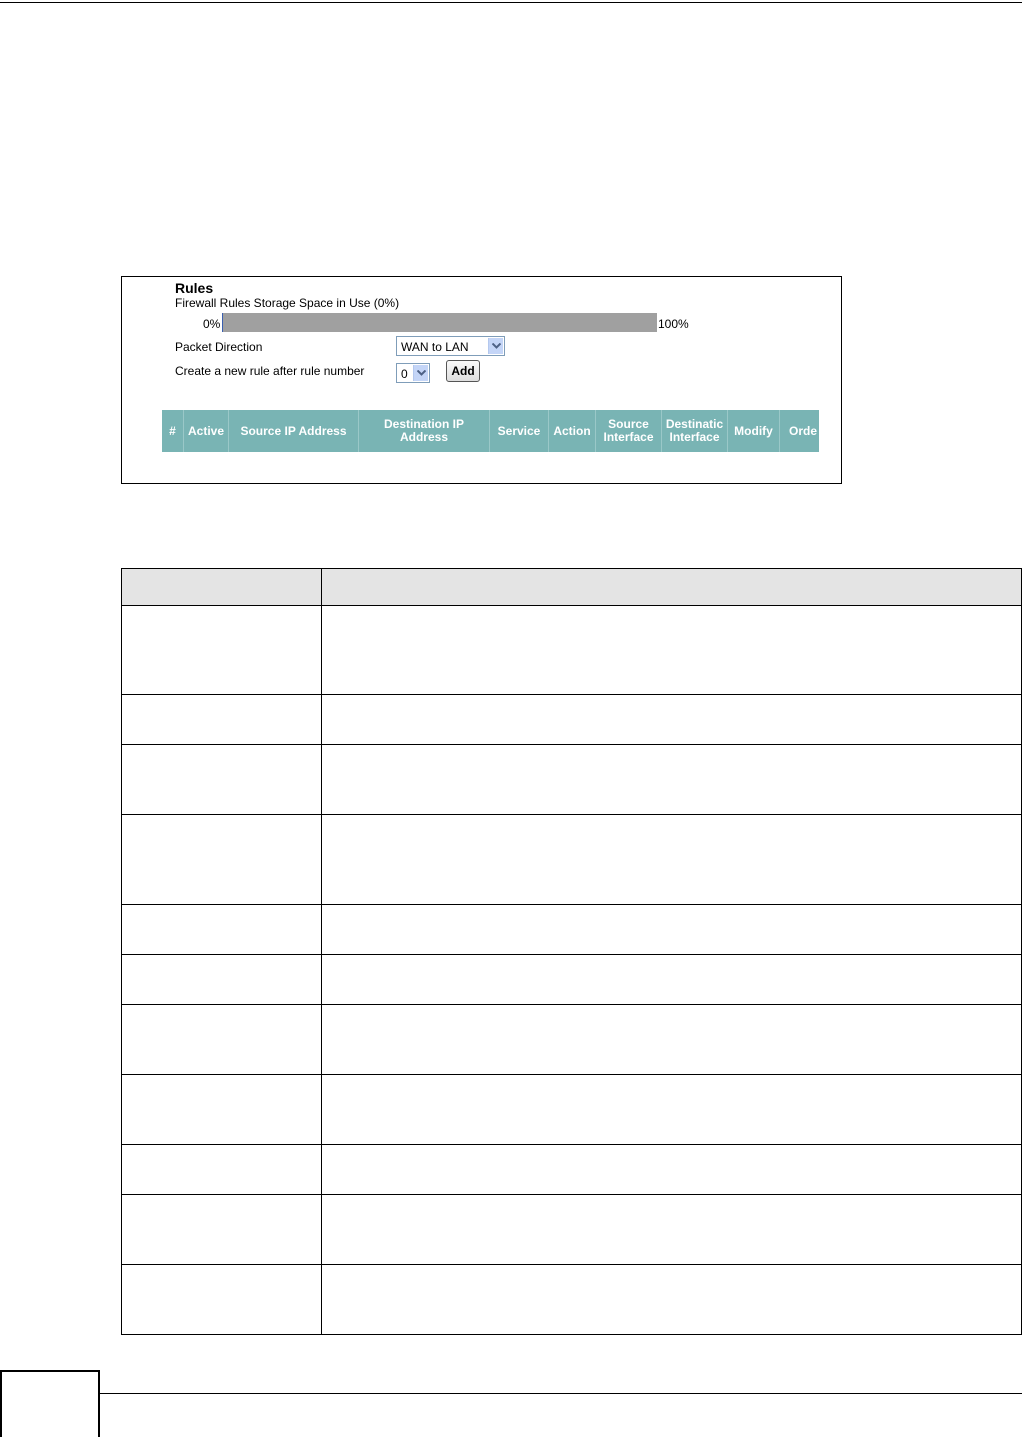 The height and width of the screenshot is (1437, 1022). What do you see at coordinates (629, 431) in the screenshot?
I see `col-source-interface: Source Interface` at bounding box center [629, 431].